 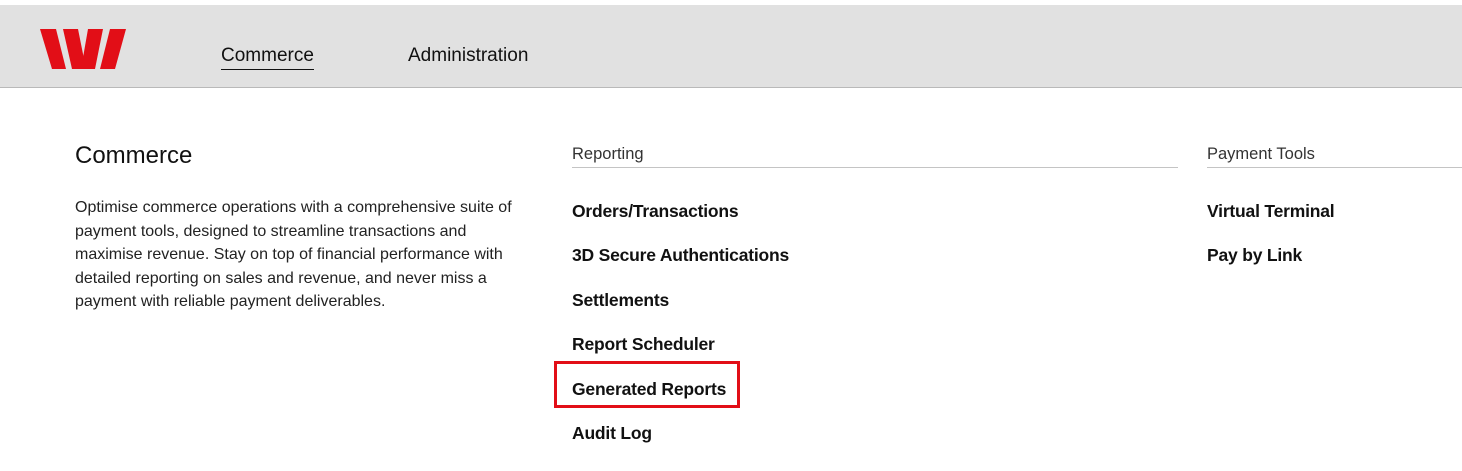 What do you see at coordinates (875, 156) in the screenshot?
I see `reporting-heading: Reporting` at bounding box center [875, 156].